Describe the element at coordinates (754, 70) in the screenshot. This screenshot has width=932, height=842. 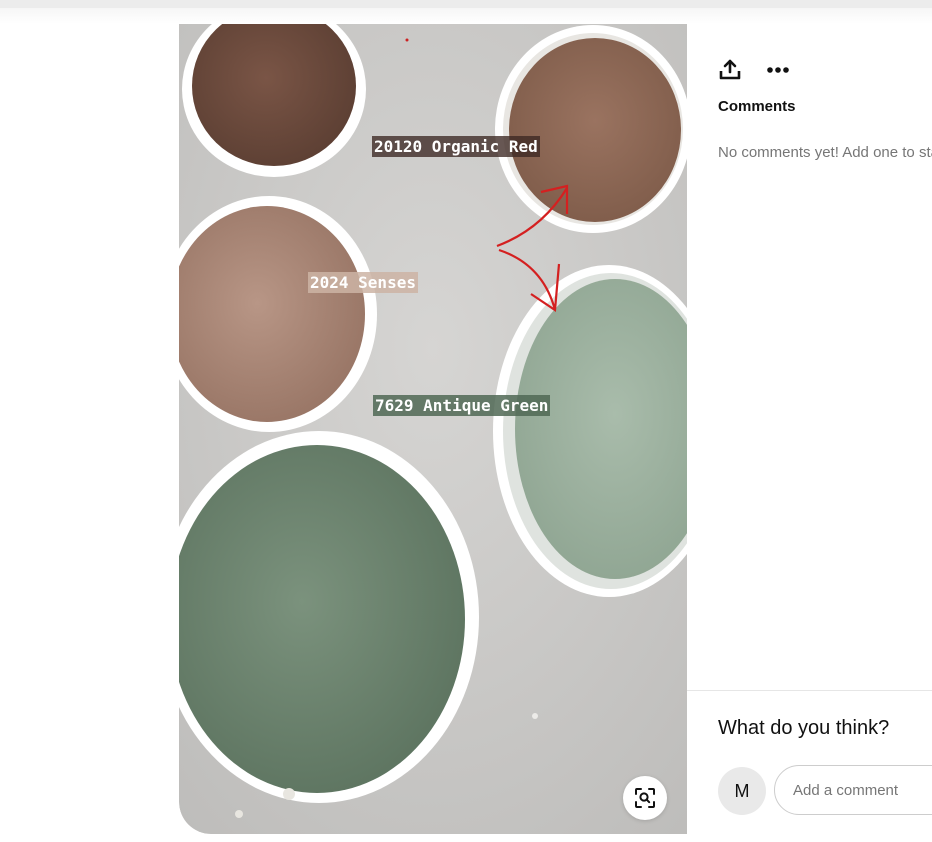
I see `pin-actions` at that location.